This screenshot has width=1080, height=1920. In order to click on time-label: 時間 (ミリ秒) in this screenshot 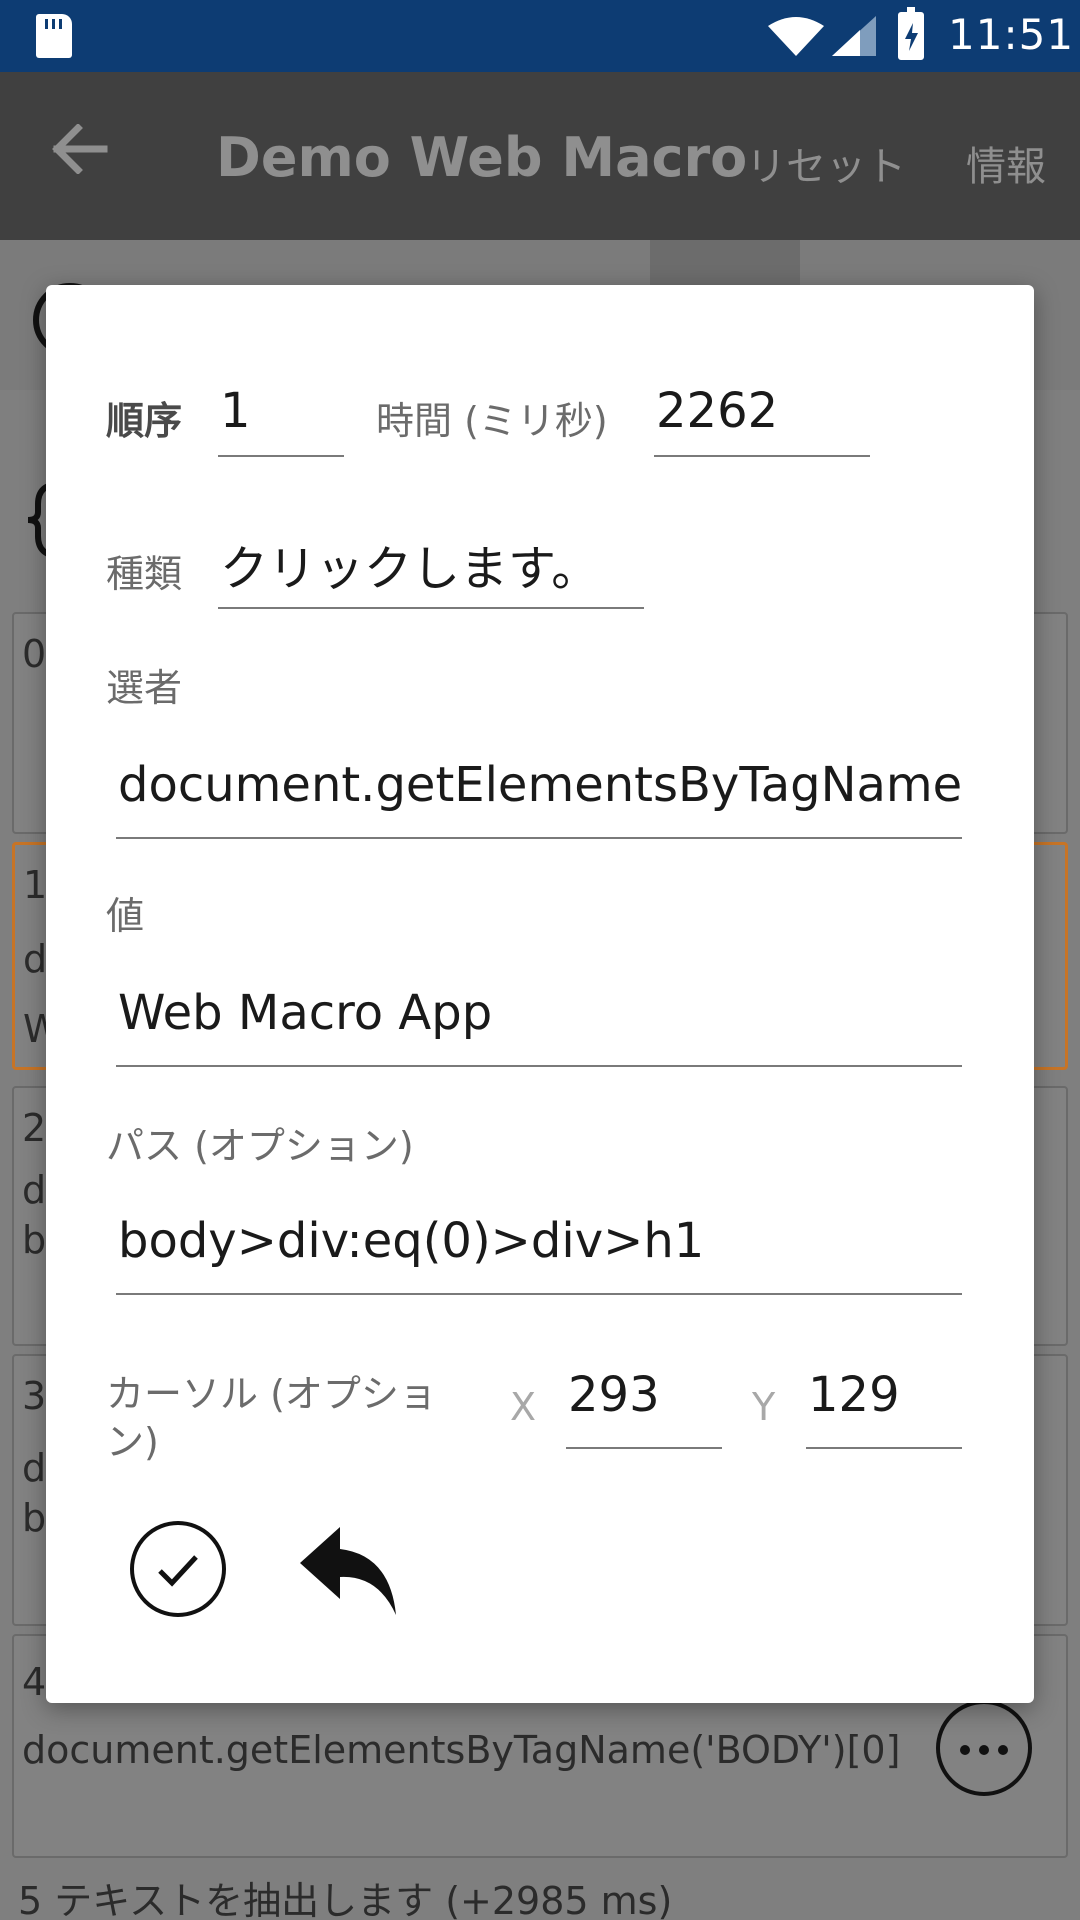, I will do `click(492, 421)`.